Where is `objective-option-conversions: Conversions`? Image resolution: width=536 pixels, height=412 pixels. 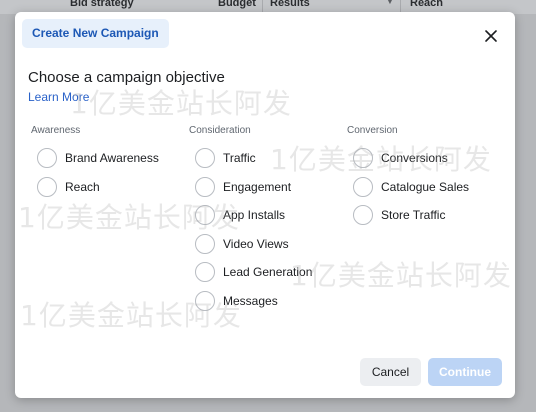 objective-option-conversions: Conversions is located at coordinates (408, 158).